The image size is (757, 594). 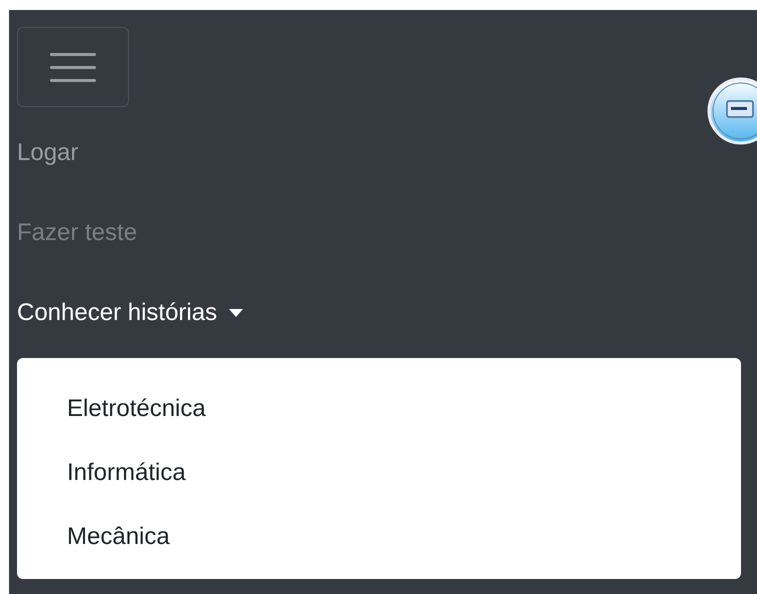 What do you see at coordinates (379, 409) in the screenshot?
I see `dropdown-item: Eletrotécnica` at bounding box center [379, 409].